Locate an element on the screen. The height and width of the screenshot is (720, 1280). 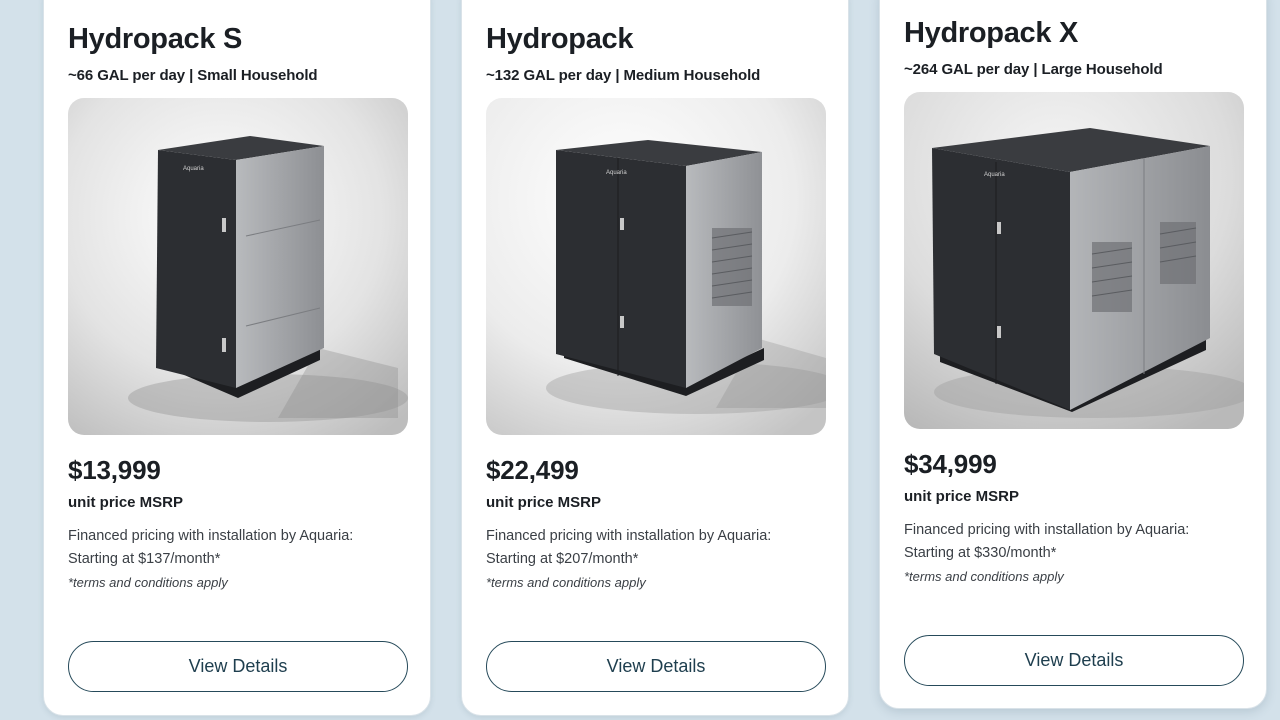
product-name: Hydropack is located at coordinates (560, 39).